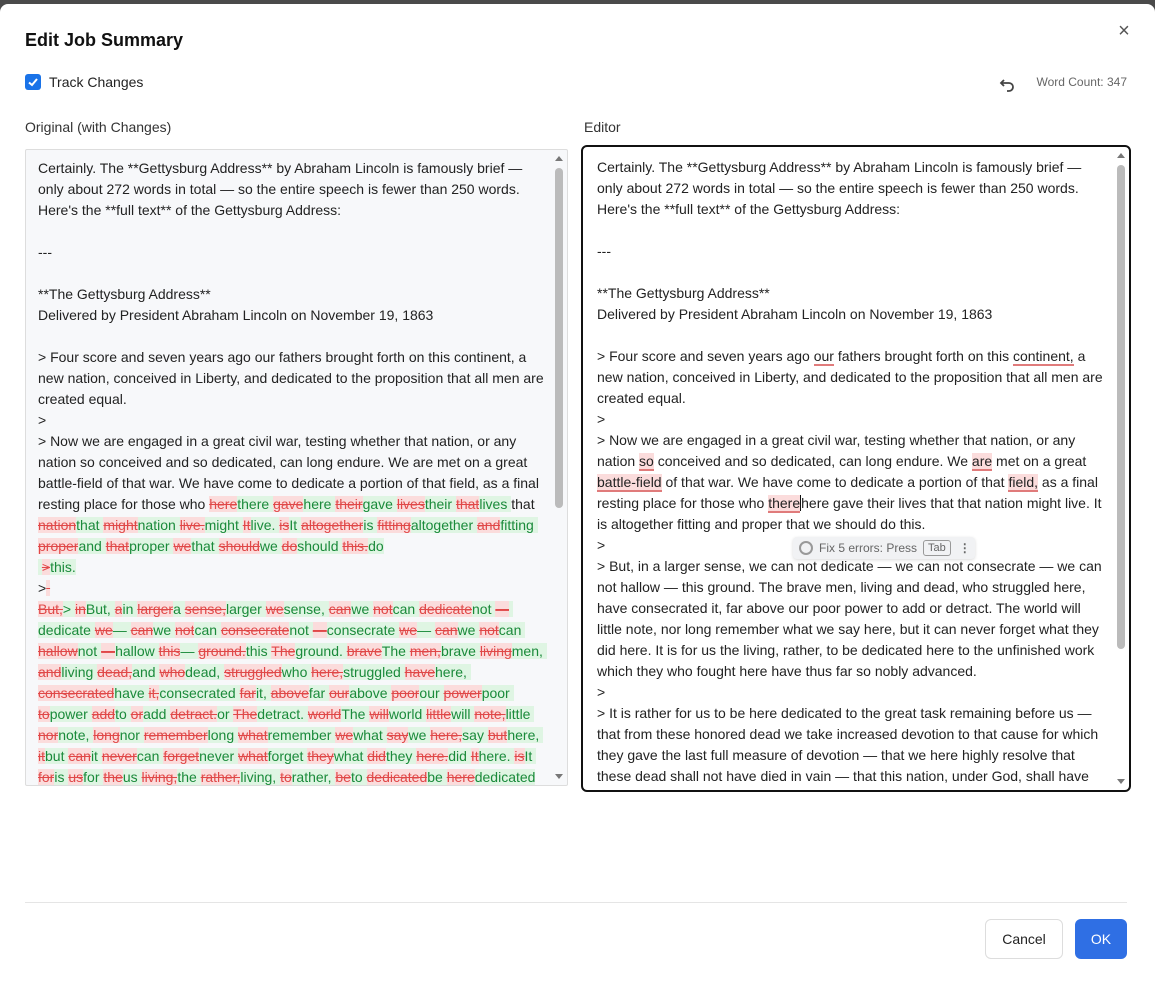 The image size is (1155, 984). Describe the element at coordinates (646, 462) in the screenshot. I see `spelling-error: so` at that location.